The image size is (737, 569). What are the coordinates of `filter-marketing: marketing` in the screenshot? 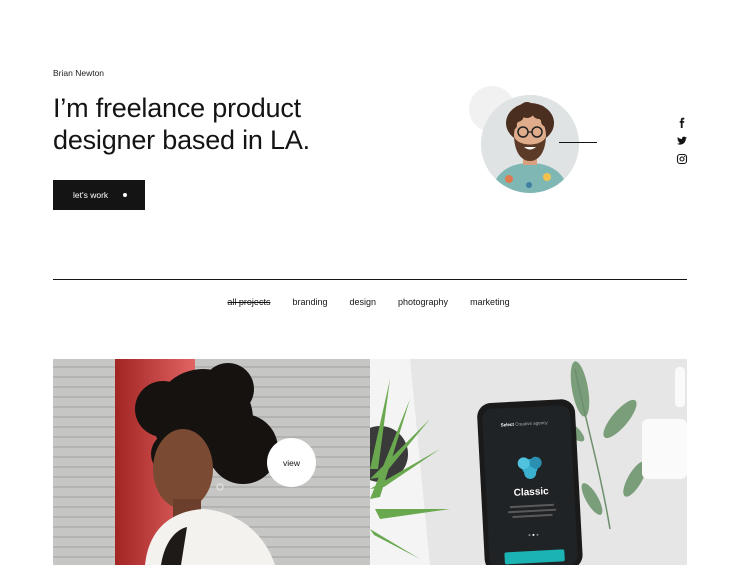 It's located at (490, 302).